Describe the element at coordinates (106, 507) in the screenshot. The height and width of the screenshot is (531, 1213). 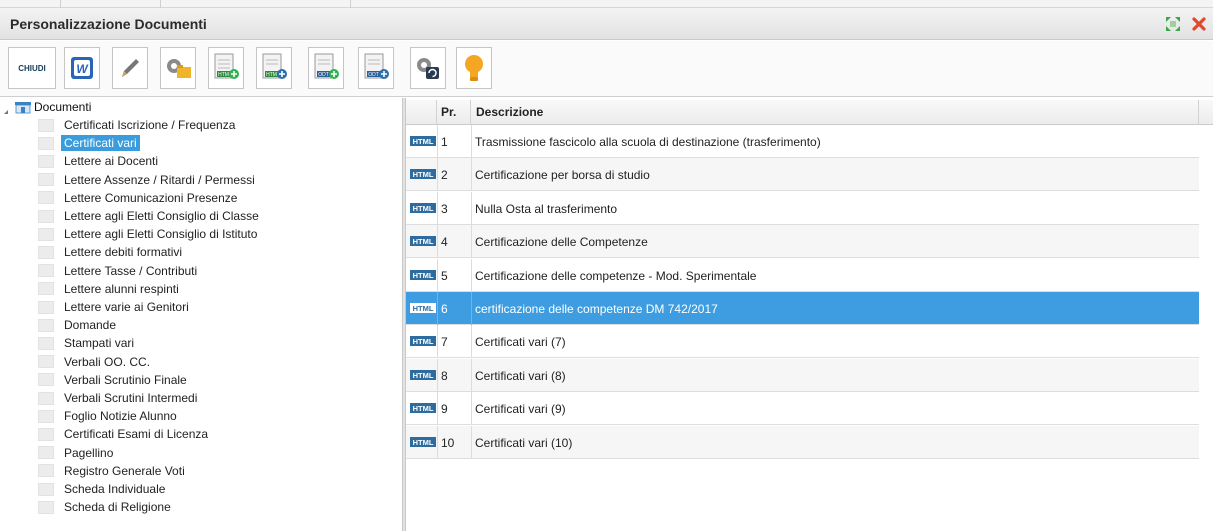
I see `tree-item: Scheda di Religione` at that location.